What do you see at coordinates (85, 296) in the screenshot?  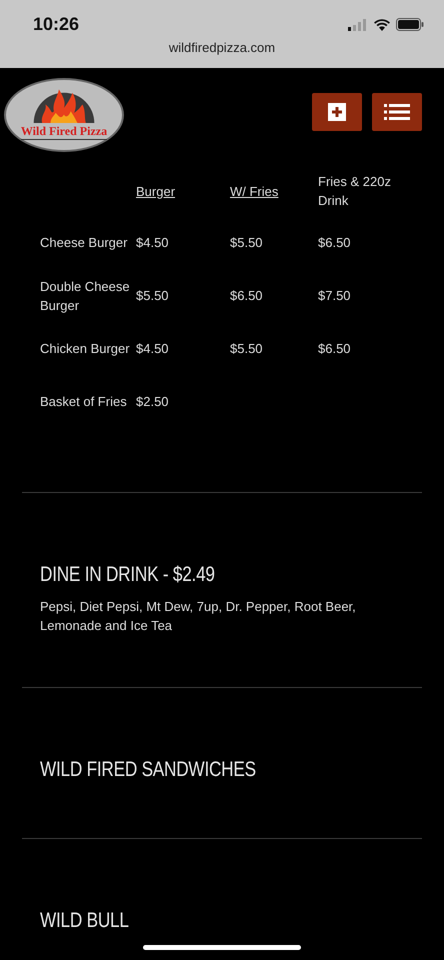 I see `item-name: Double Cheese Burger` at bounding box center [85, 296].